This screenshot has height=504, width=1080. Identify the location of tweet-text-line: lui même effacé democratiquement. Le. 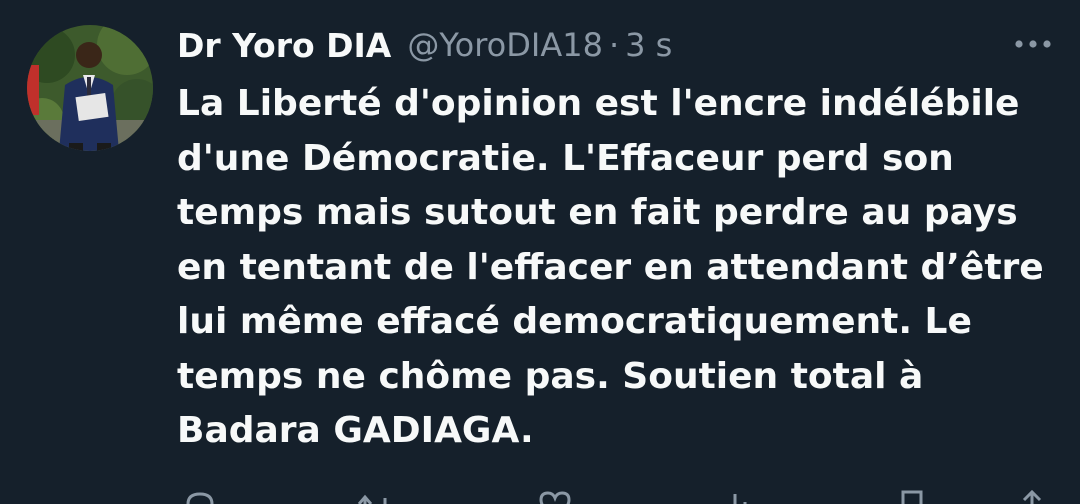
(574, 321).